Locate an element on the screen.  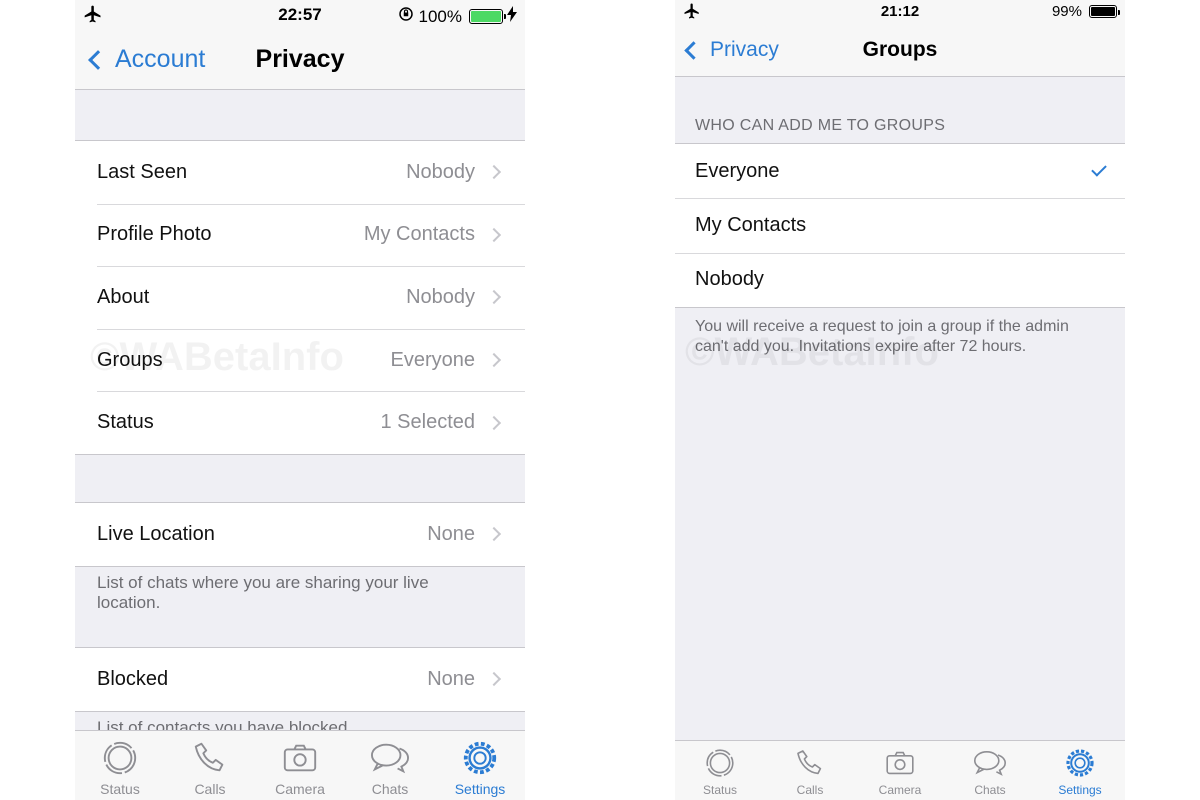
row-label: Status is located at coordinates (125, 422).